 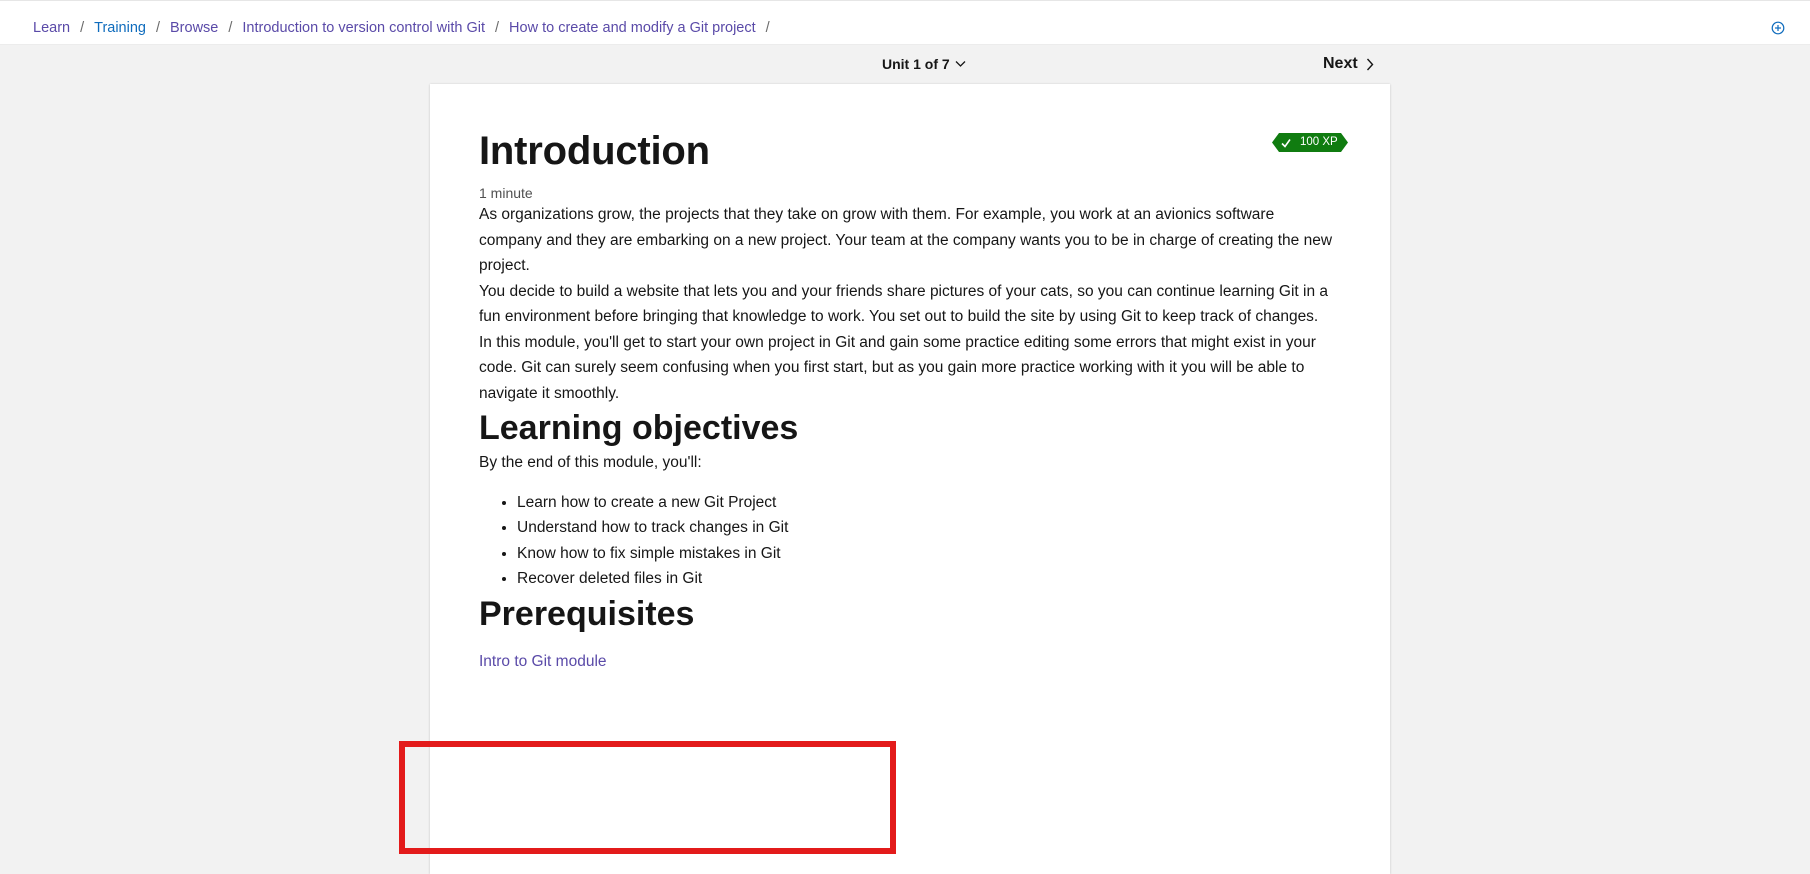 I want to click on next-unit-button: Next, so click(x=1348, y=64).